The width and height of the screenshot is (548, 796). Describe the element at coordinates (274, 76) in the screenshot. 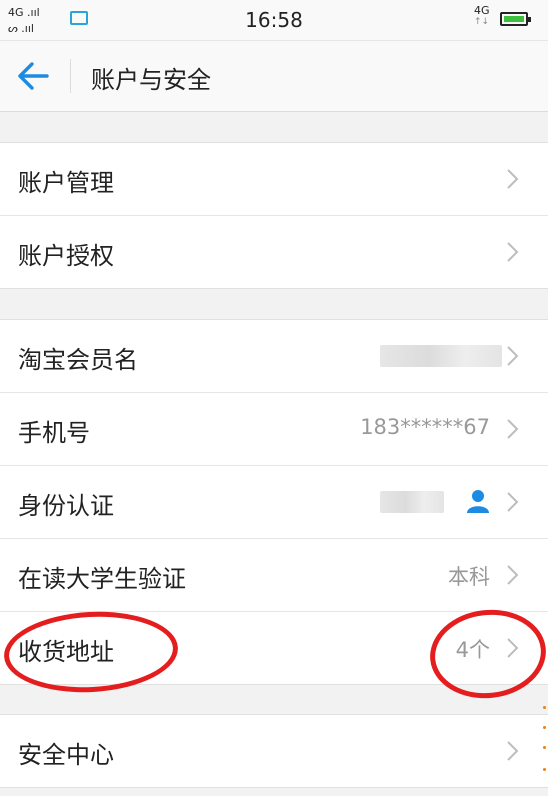

I see `nav-bar: 账户与安全` at that location.